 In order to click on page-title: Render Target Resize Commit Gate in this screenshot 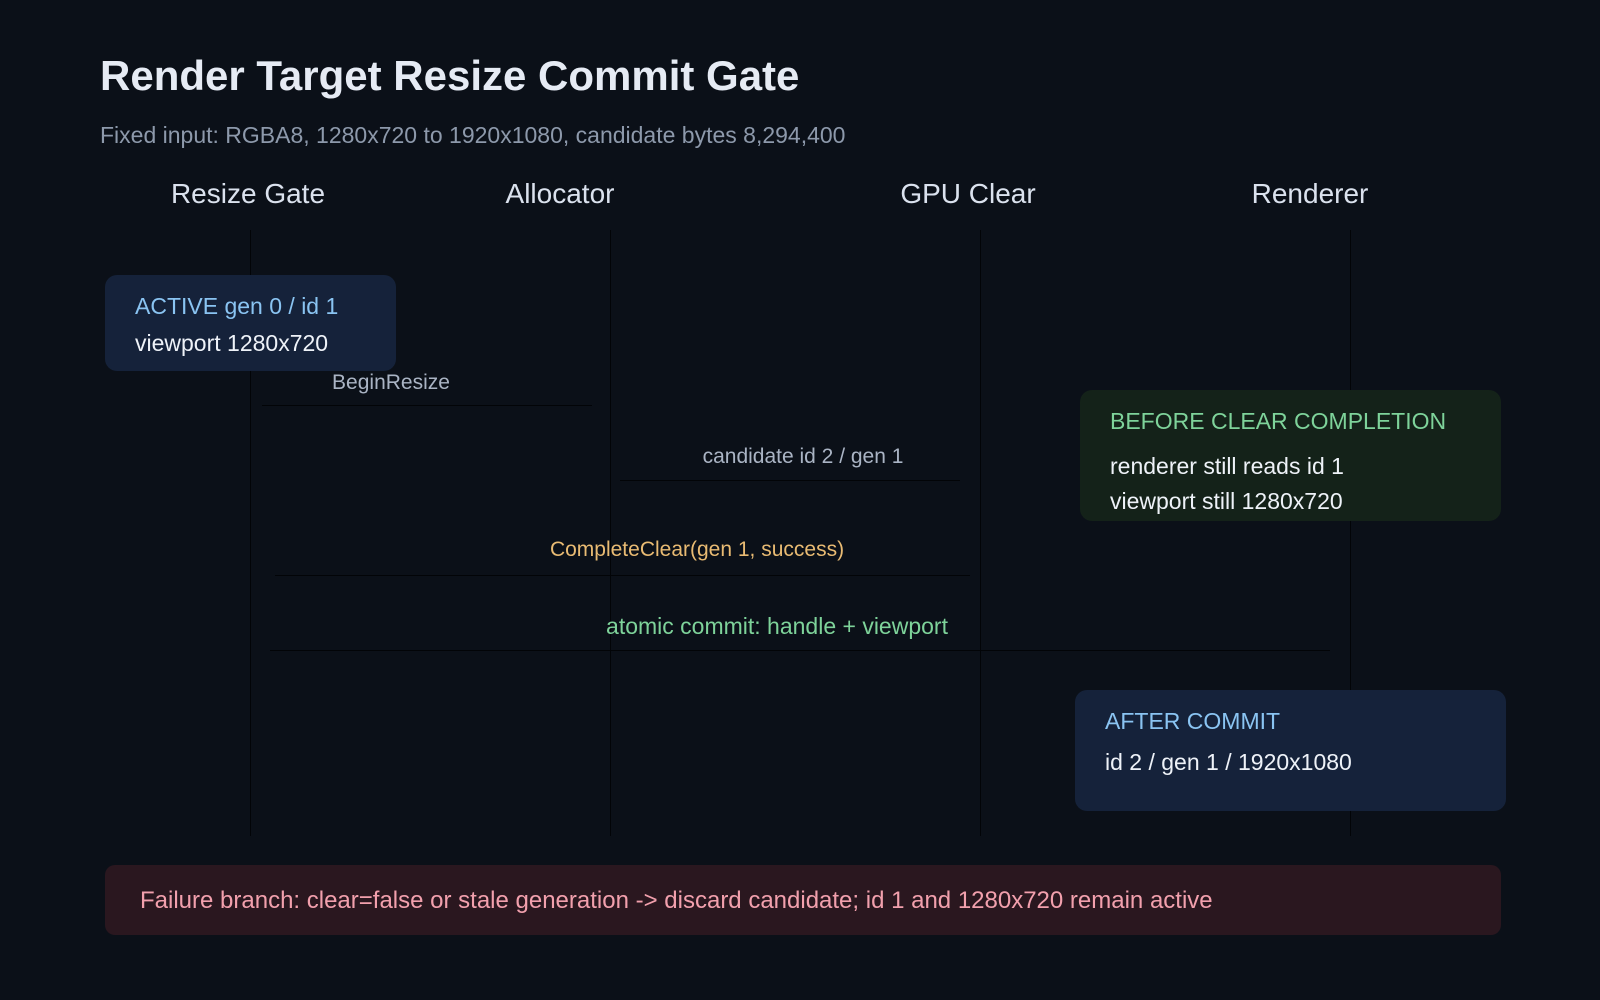, I will do `click(450, 75)`.